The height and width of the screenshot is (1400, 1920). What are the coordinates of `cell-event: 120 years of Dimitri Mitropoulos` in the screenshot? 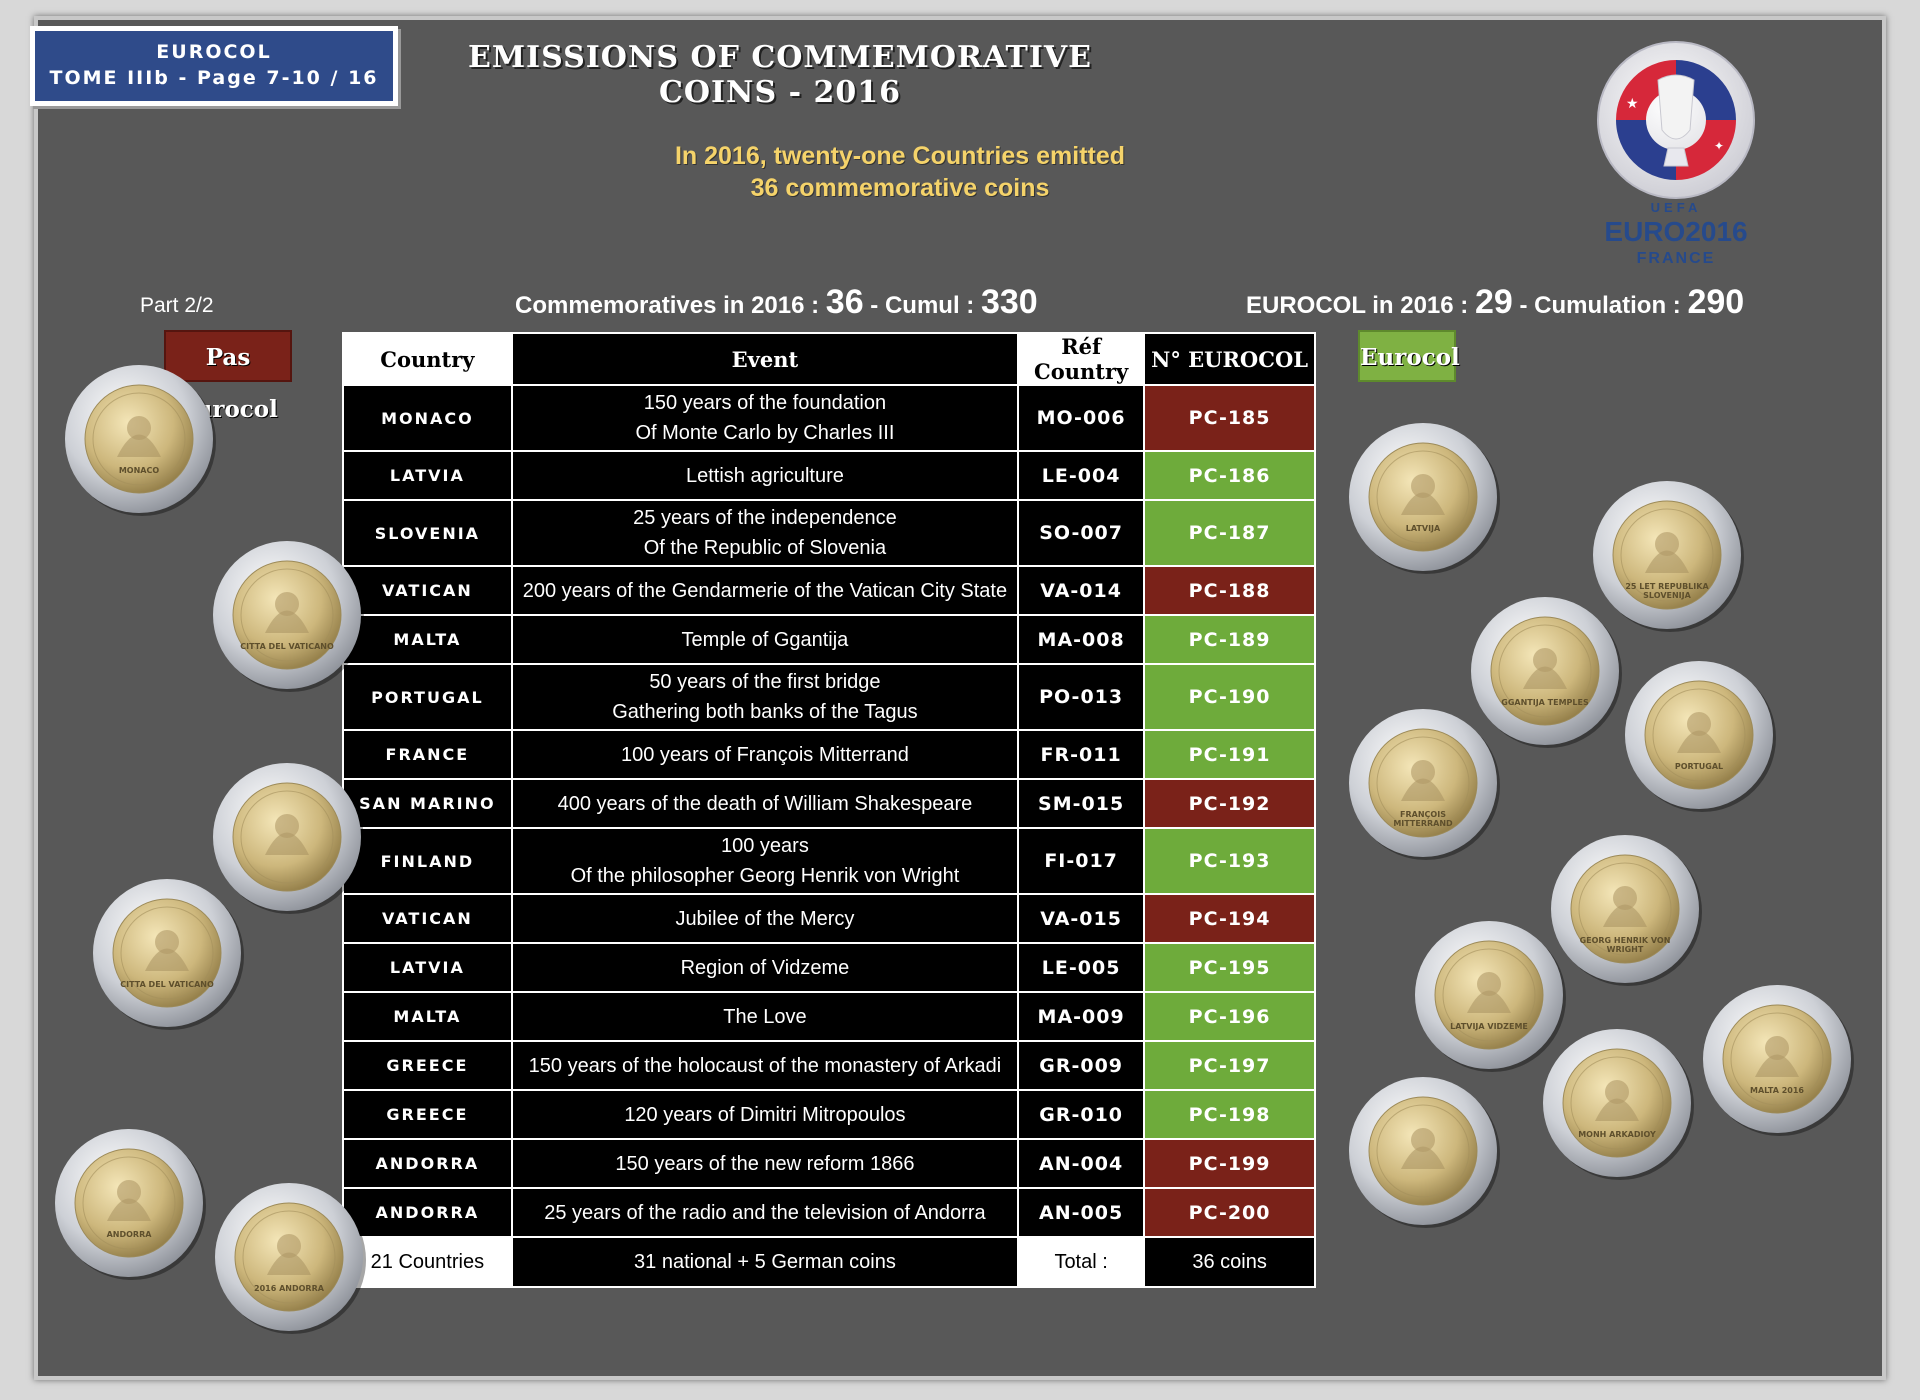 It's located at (765, 1114).